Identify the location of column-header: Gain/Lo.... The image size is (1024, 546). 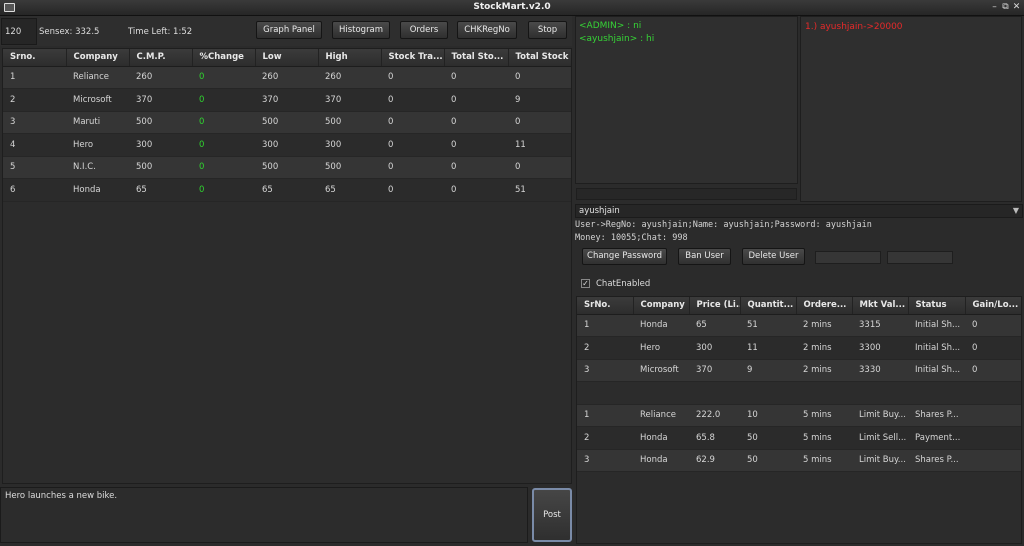
(993, 306).